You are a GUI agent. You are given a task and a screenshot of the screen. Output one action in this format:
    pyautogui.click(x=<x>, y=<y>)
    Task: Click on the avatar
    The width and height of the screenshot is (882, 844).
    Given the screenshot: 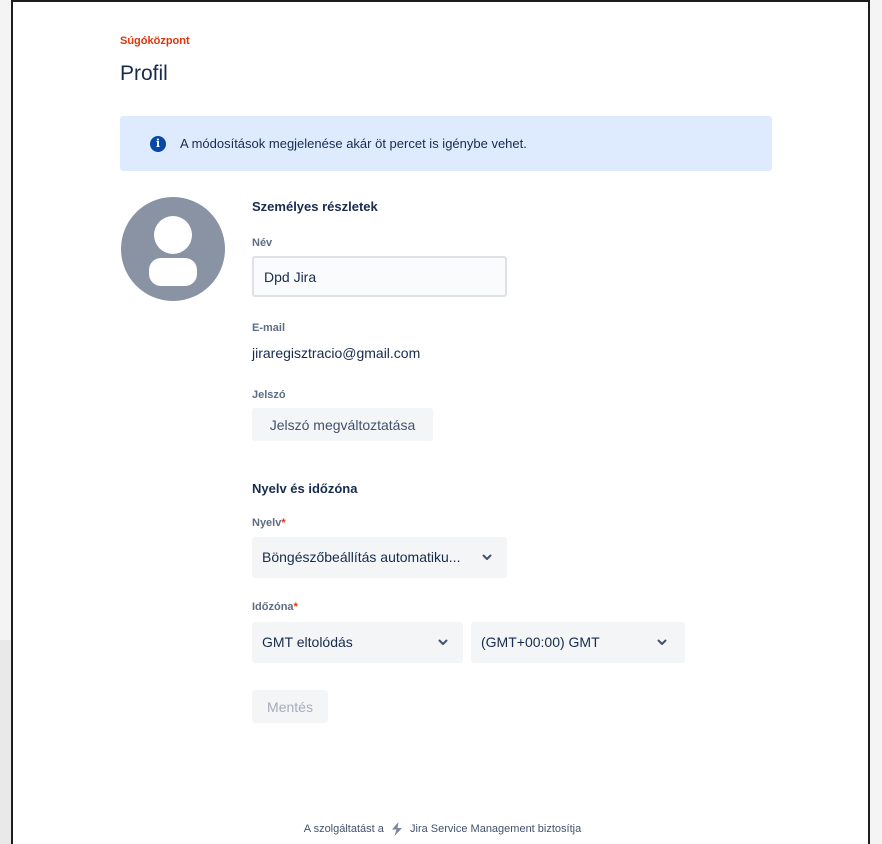 What is the action you would take?
    pyautogui.click(x=173, y=249)
    